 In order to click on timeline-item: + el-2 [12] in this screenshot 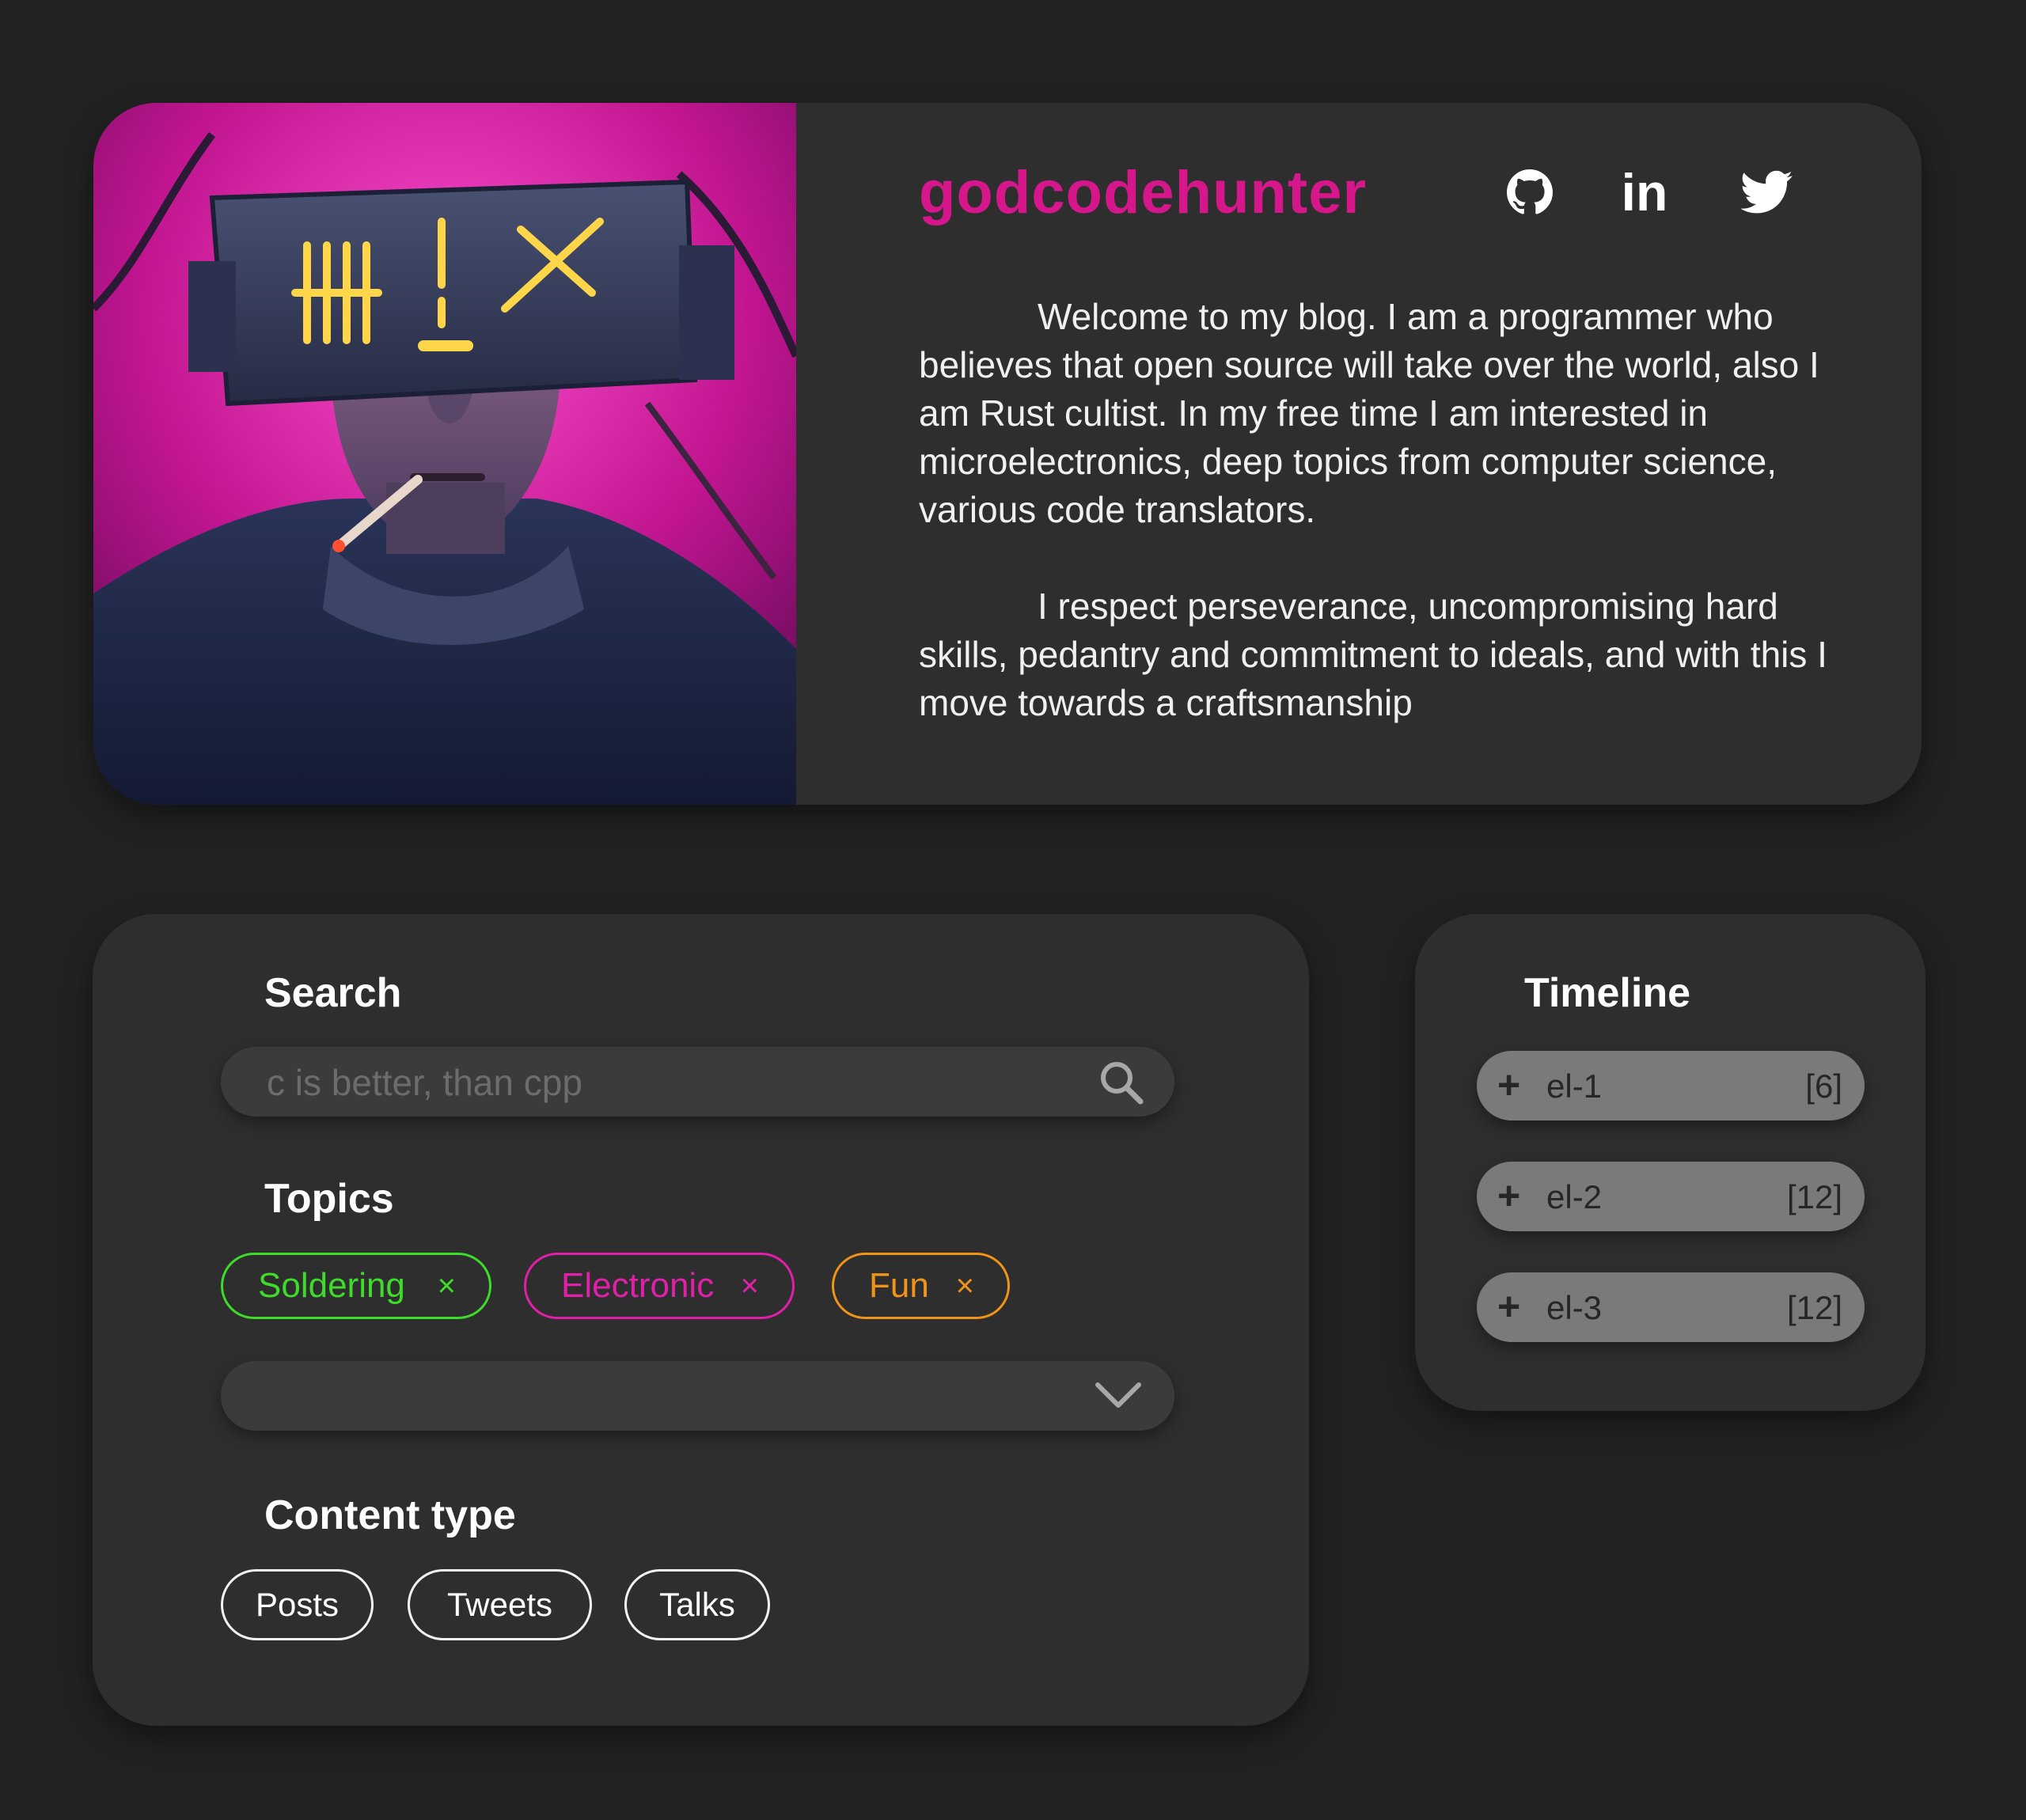, I will do `click(1671, 1196)`.